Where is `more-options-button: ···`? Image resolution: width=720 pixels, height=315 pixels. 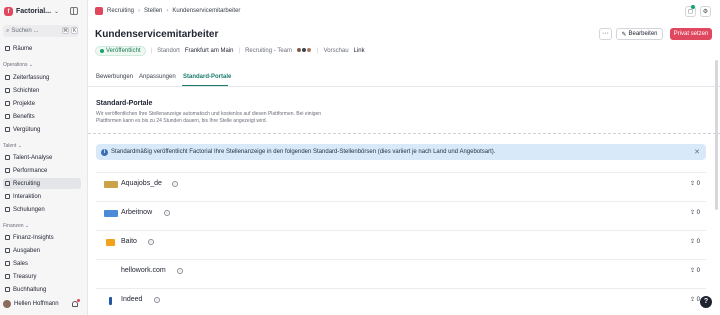
more-options-button: ··· is located at coordinates (605, 34).